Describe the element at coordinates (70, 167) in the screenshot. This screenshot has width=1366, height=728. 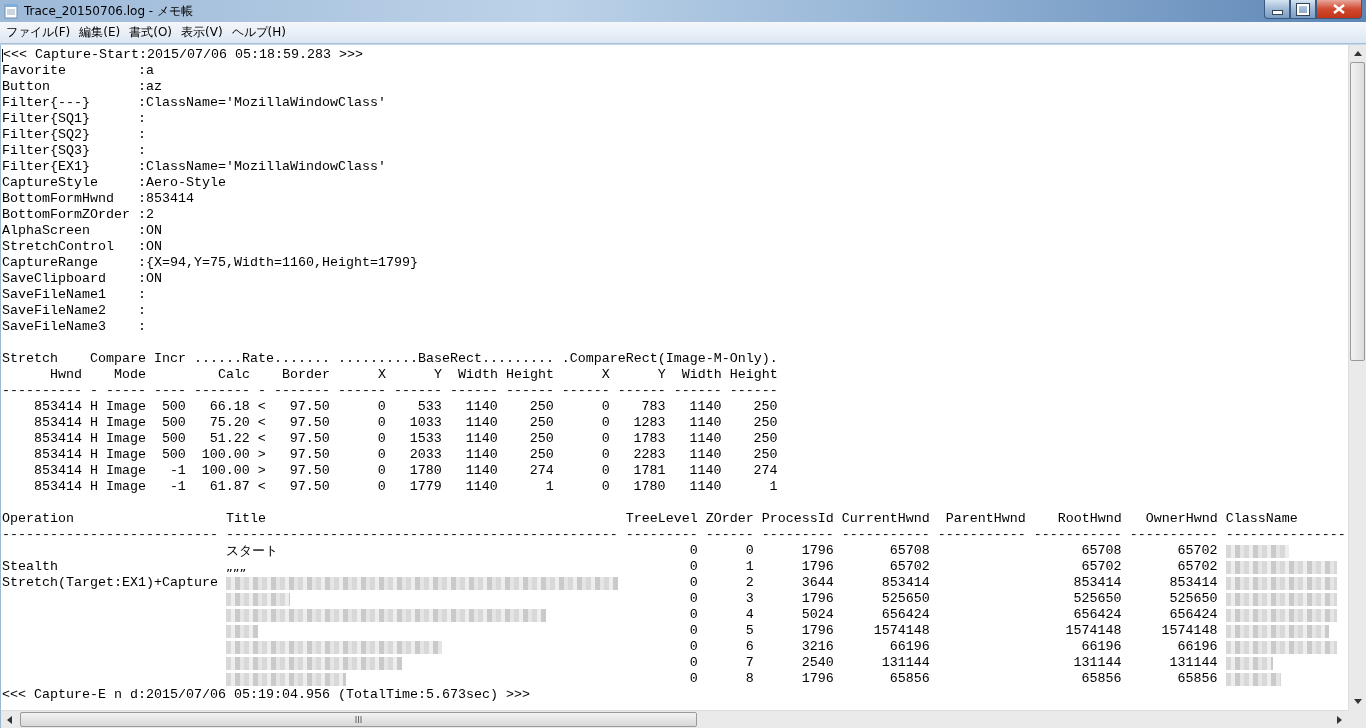
I see `setting-key: Filter{EX1}` at that location.